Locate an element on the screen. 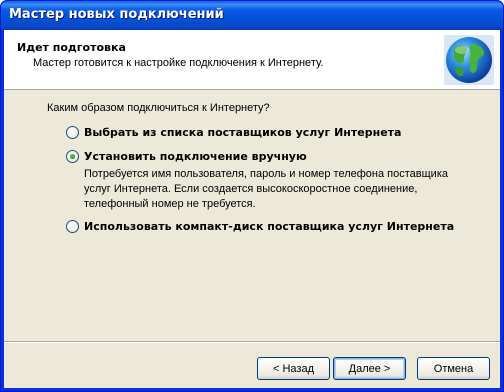 Image resolution: width=504 pixels, height=392 pixels. cancel-button: Отмена is located at coordinates (453, 368).